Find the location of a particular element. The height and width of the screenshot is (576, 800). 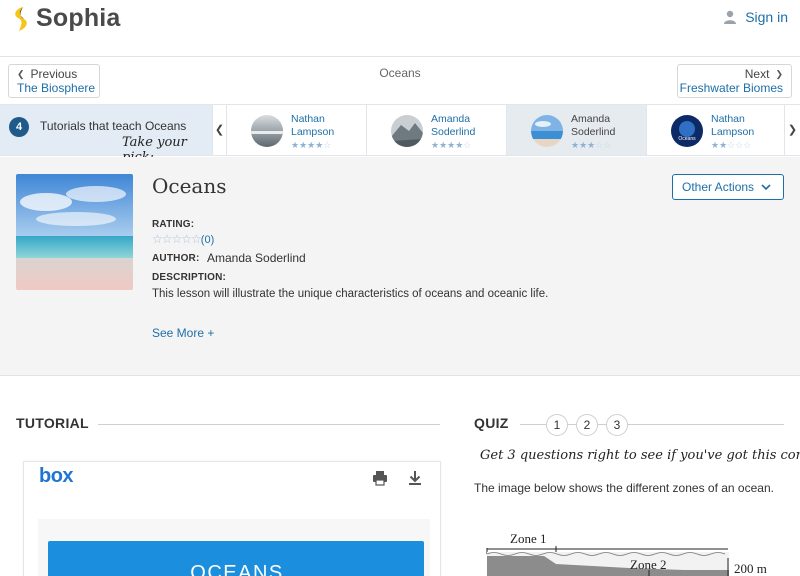

print-button is located at coordinates (380, 480).